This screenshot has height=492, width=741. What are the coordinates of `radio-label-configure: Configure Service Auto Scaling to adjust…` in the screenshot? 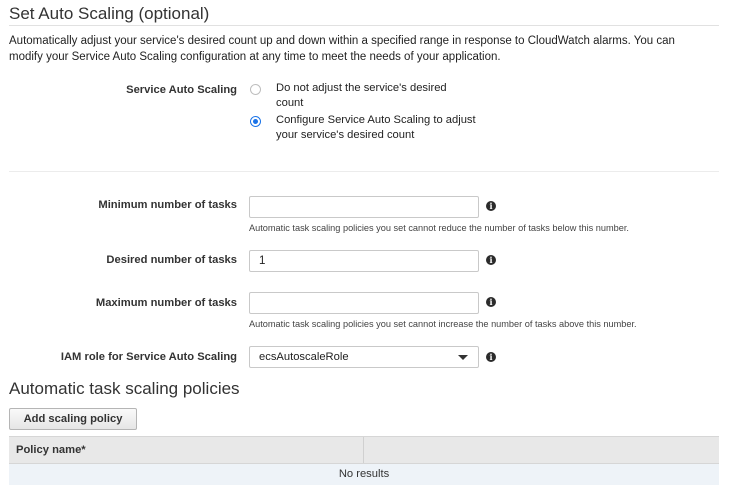 It's located at (376, 127).